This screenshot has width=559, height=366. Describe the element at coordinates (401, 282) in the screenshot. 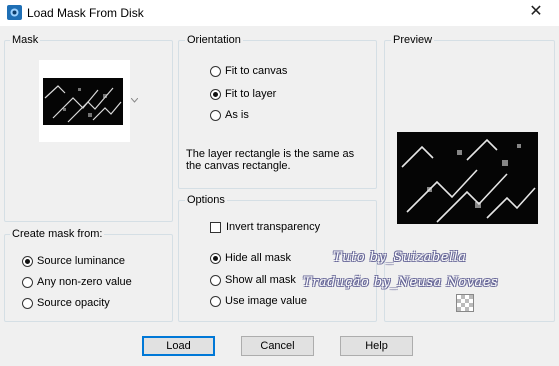

I see `watermark-line-2: Tradução by_Neusa Novaes` at that location.